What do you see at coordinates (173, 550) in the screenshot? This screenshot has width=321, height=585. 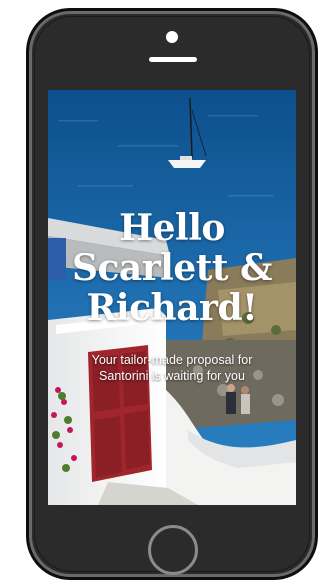 I see `home-button` at bounding box center [173, 550].